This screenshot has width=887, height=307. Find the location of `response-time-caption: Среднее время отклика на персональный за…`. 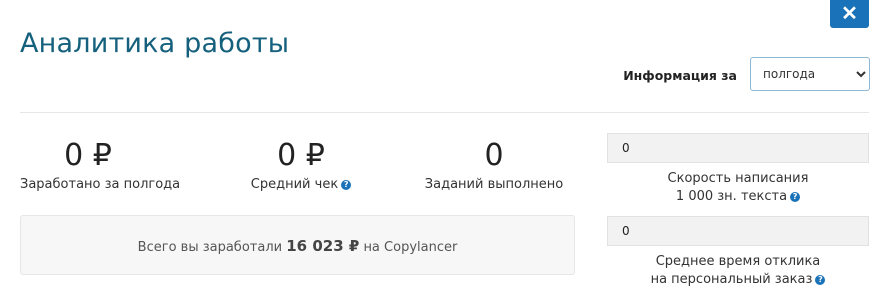

response-time-caption: Среднее время отклика на персональный за… is located at coordinates (738, 271).